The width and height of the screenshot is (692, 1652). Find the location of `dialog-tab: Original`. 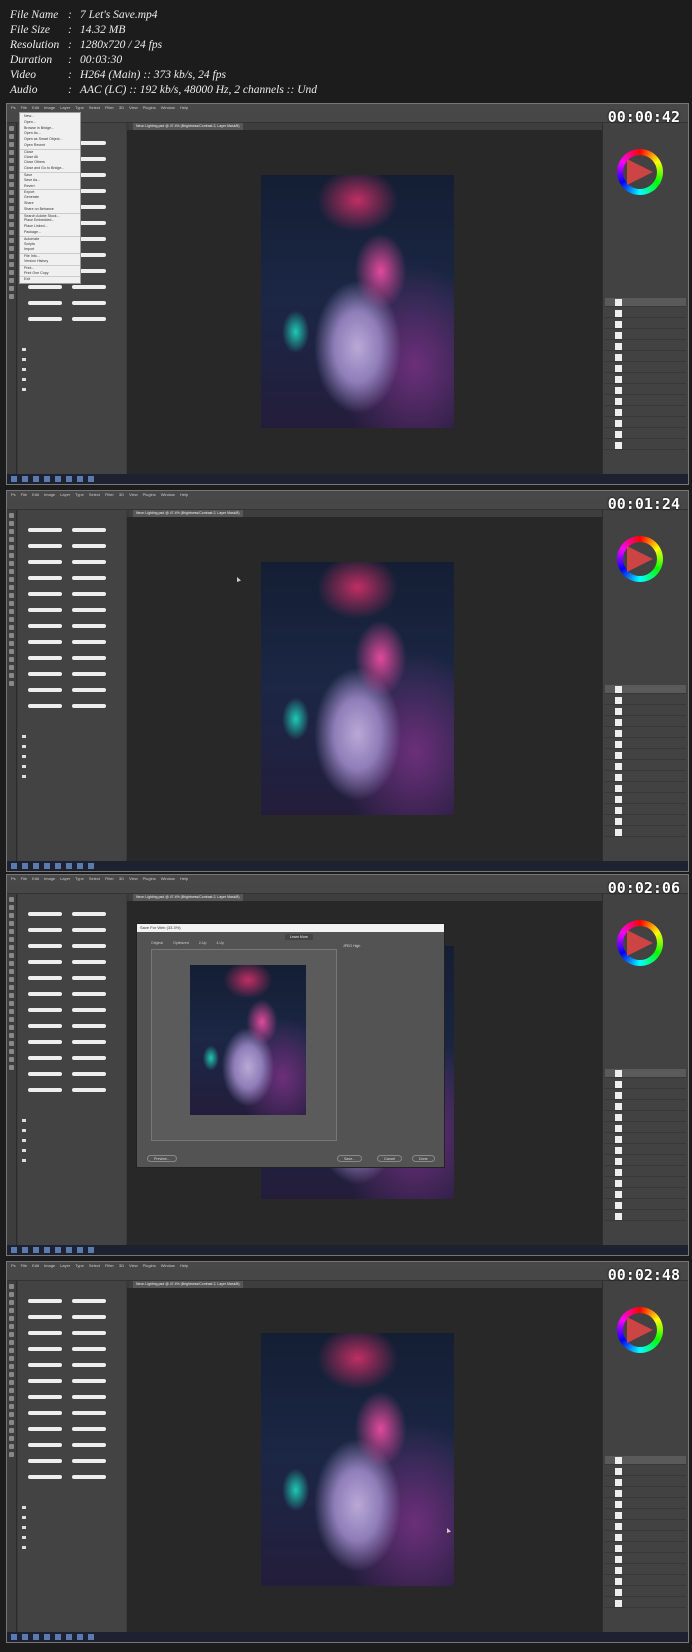

dialog-tab: Original is located at coordinates (157, 943).